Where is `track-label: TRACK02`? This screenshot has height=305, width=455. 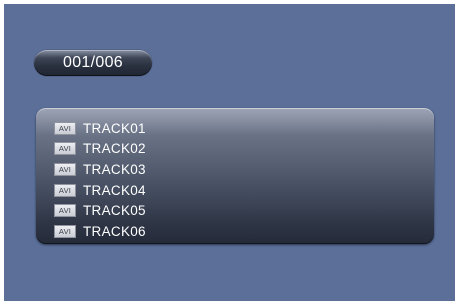
track-label: TRACK02 is located at coordinates (114, 149).